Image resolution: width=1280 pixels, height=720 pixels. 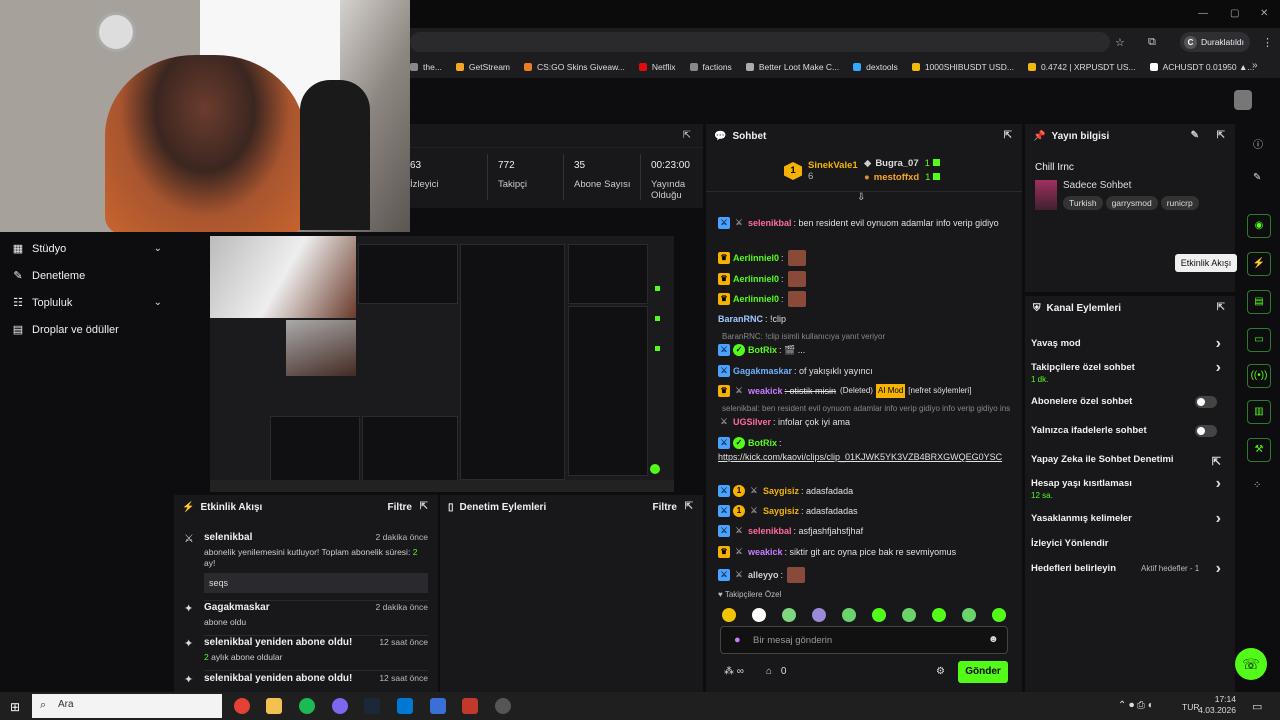 I want to click on tag-chip: runicrp, so click(x=1179, y=203).